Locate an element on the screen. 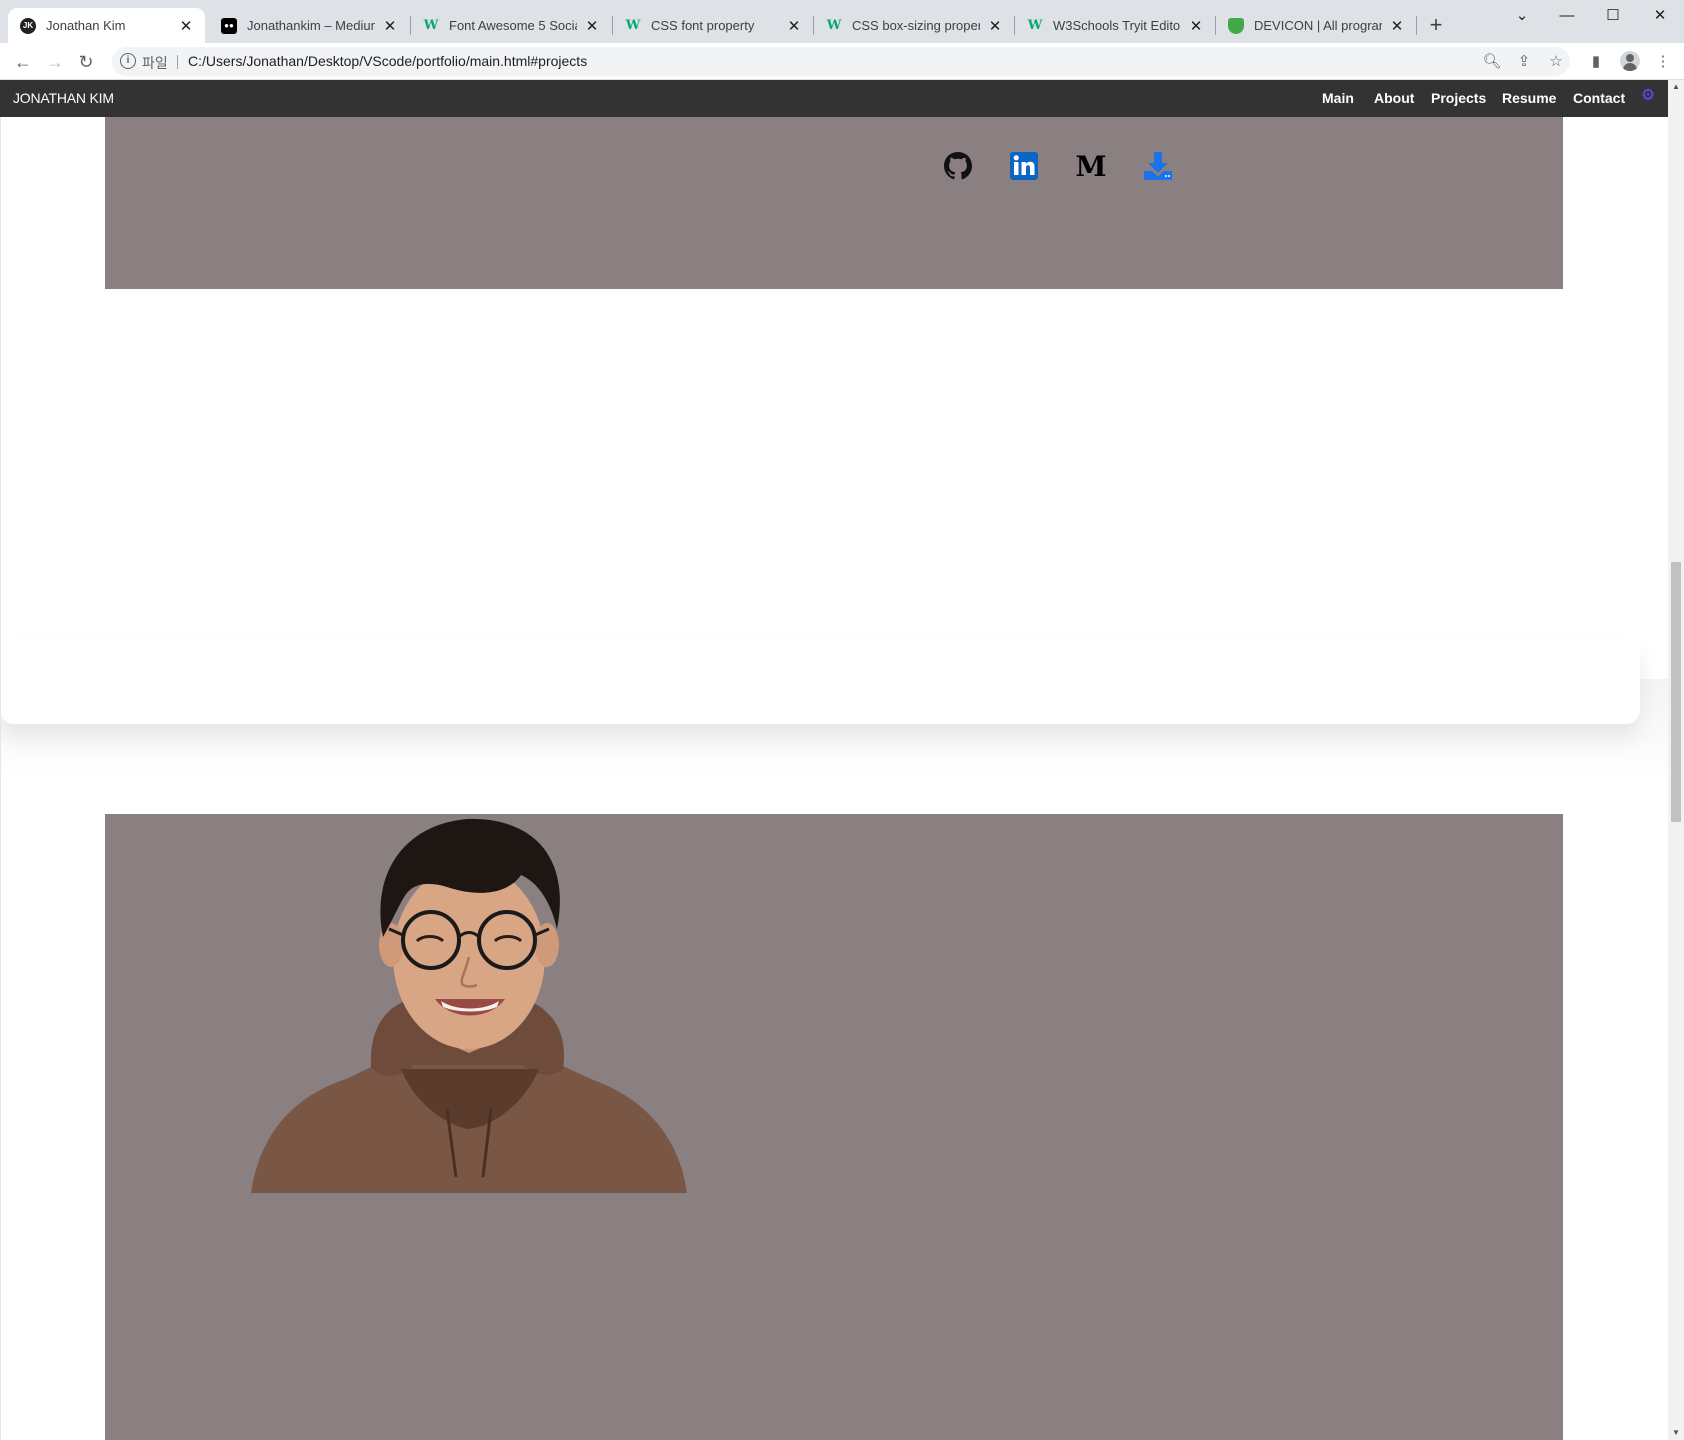  tab-jonathan-kim: JK Jonathan Kim ✕ is located at coordinates (106, 25).